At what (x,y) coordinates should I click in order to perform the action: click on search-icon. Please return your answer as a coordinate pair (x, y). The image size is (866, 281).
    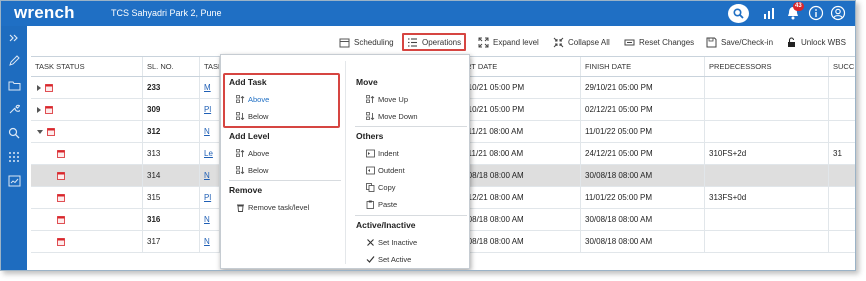
    Looking at the image, I should click on (14, 133).